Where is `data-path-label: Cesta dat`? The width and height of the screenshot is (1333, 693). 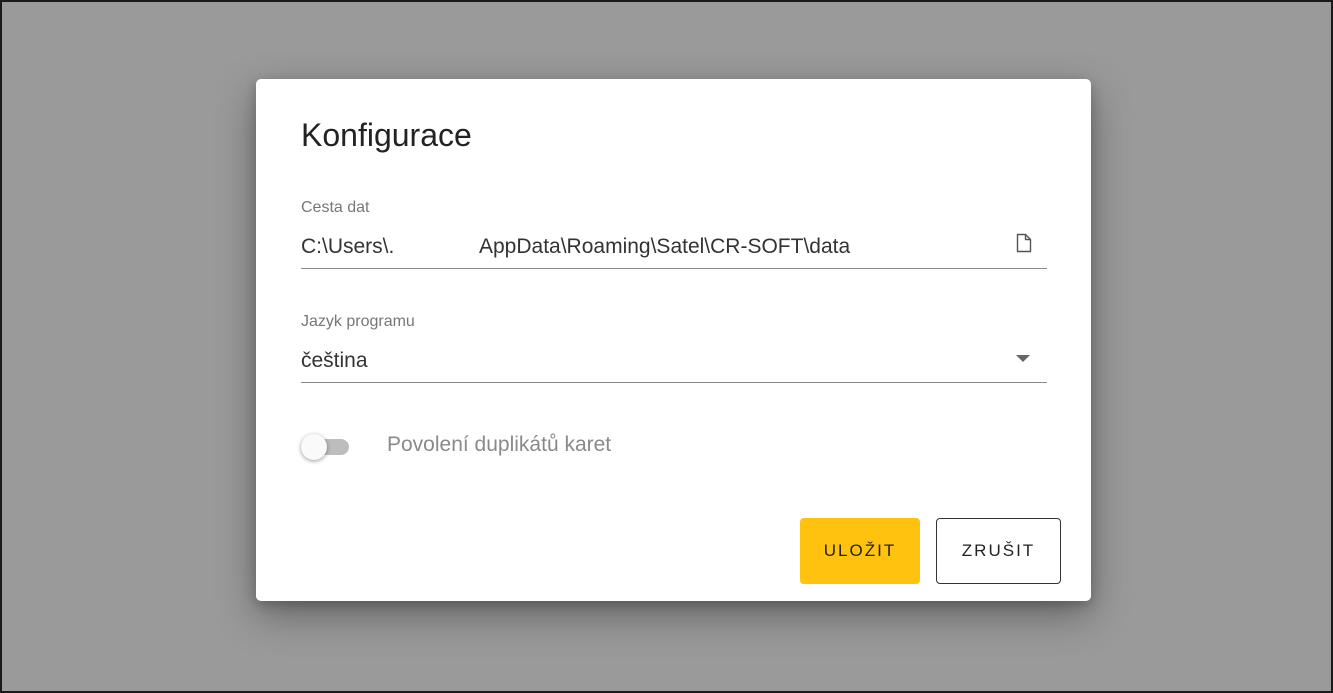
data-path-label: Cesta dat is located at coordinates (335, 207).